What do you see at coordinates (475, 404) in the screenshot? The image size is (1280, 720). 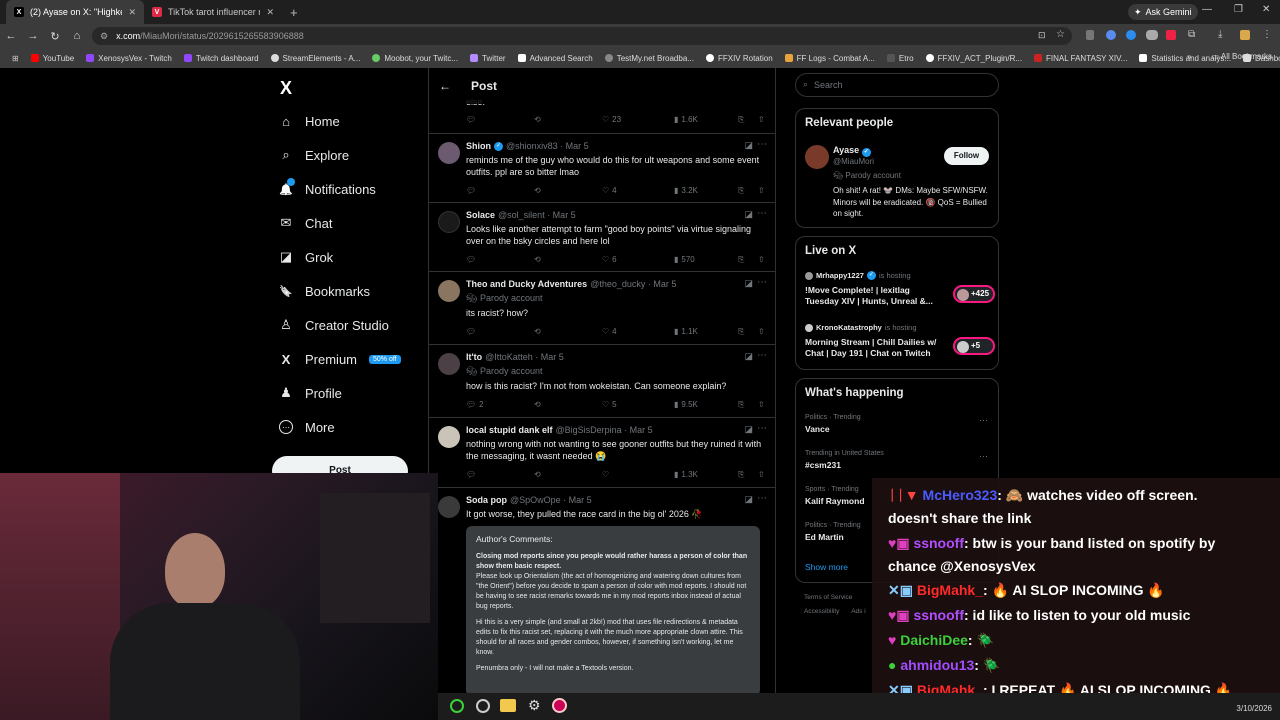 I see `reply-button: 💬︎ 2` at bounding box center [475, 404].